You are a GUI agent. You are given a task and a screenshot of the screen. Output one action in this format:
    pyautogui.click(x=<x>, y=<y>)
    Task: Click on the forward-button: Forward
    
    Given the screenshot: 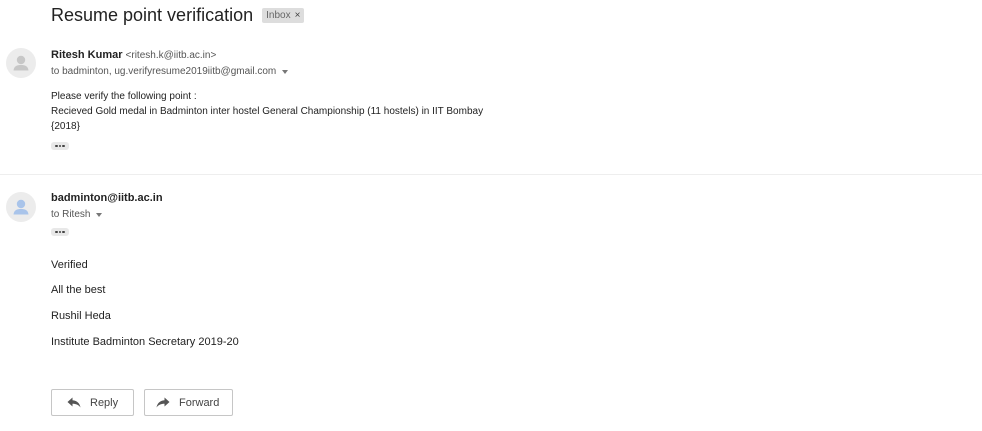 What is the action you would take?
    pyautogui.click(x=188, y=402)
    